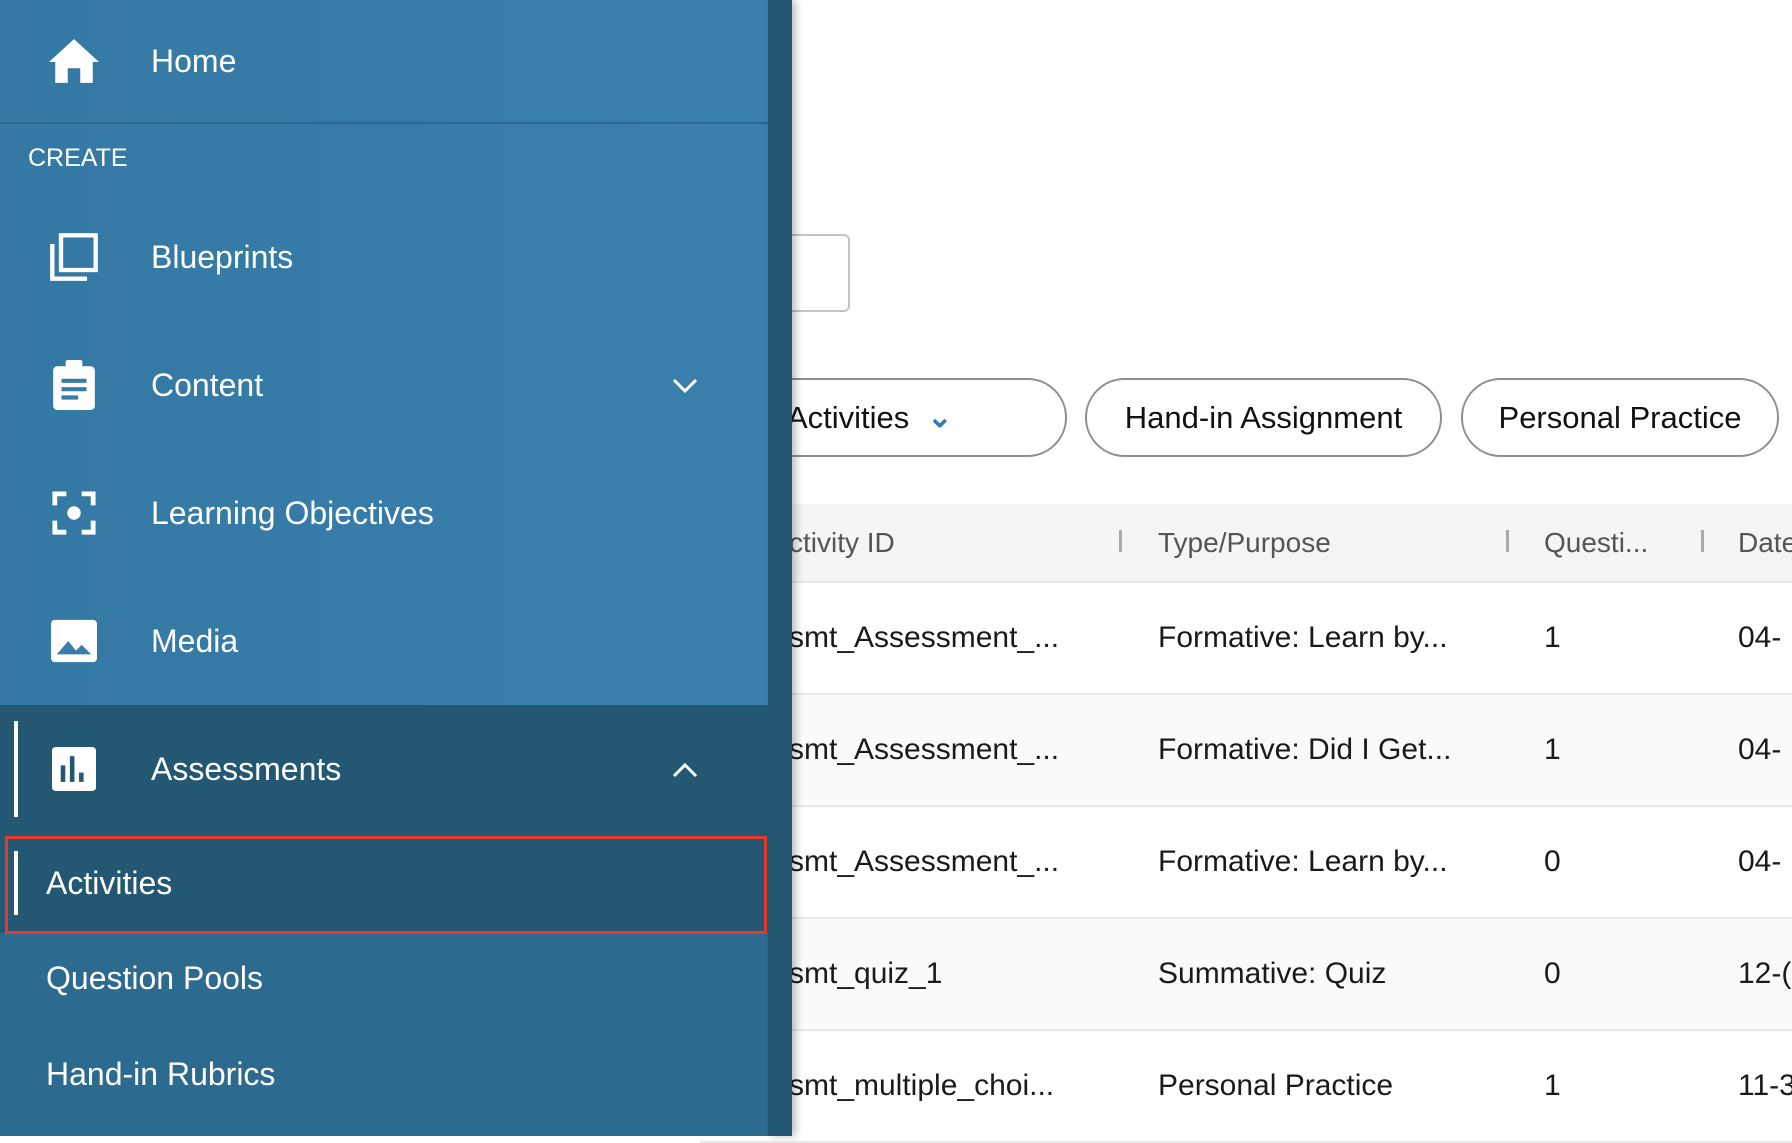 This screenshot has width=1792, height=1143. I want to click on filter-chip-hand-in: Hand-in Assignment, so click(1263, 417).